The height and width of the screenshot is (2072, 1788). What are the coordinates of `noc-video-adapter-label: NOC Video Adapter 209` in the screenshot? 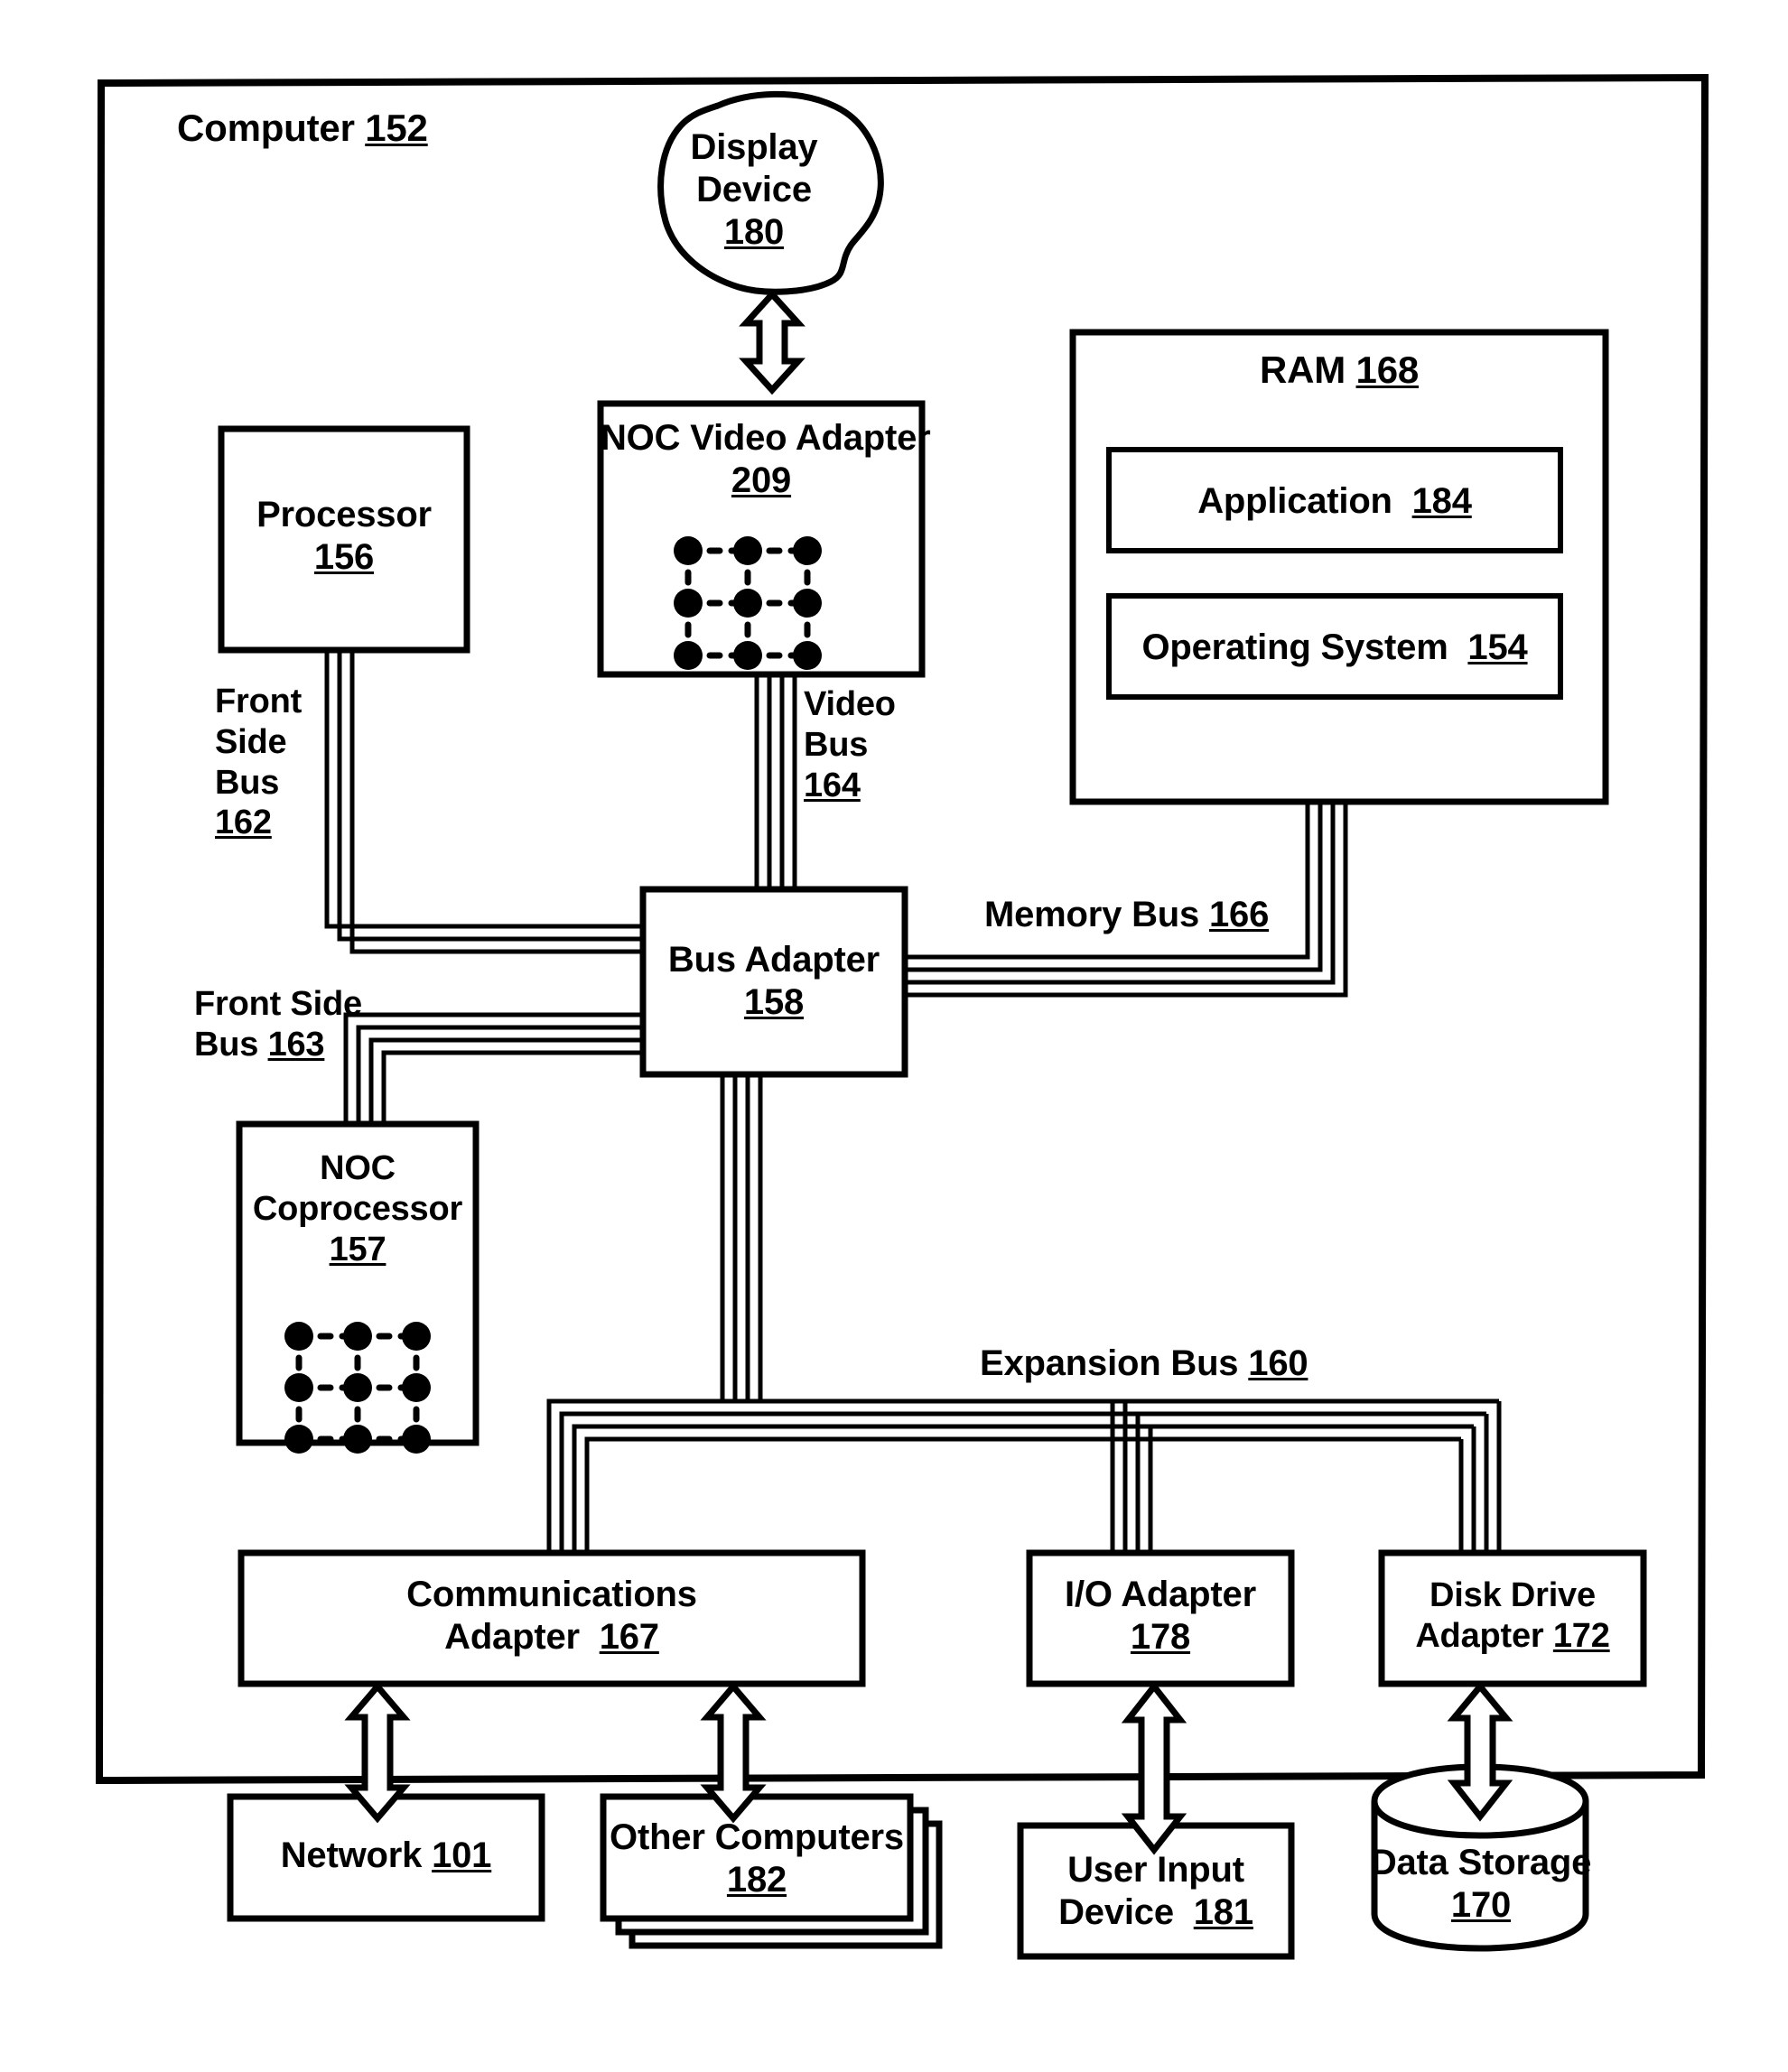 It's located at (766, 459).